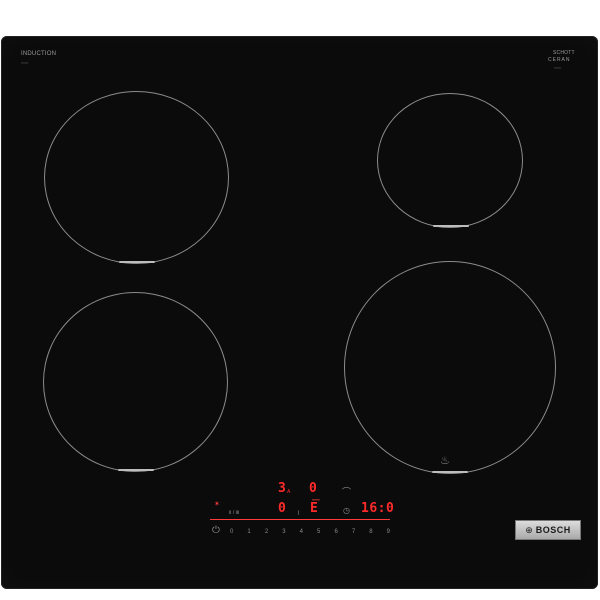 The width and height of the screenshot is (600, 600). Describe the element at coordinates (564, 53) in the screenshot. I see `schott-label: SCHOTT` at that location.